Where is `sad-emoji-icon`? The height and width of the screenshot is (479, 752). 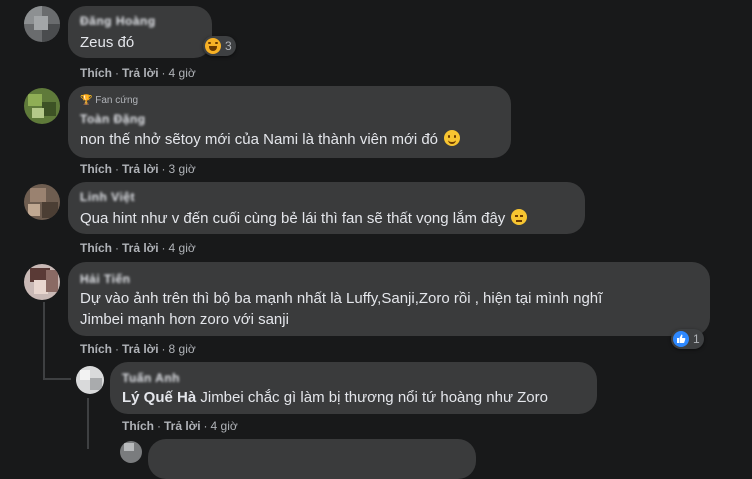 sad-emoji-icon is located at coordinates (519, 217).